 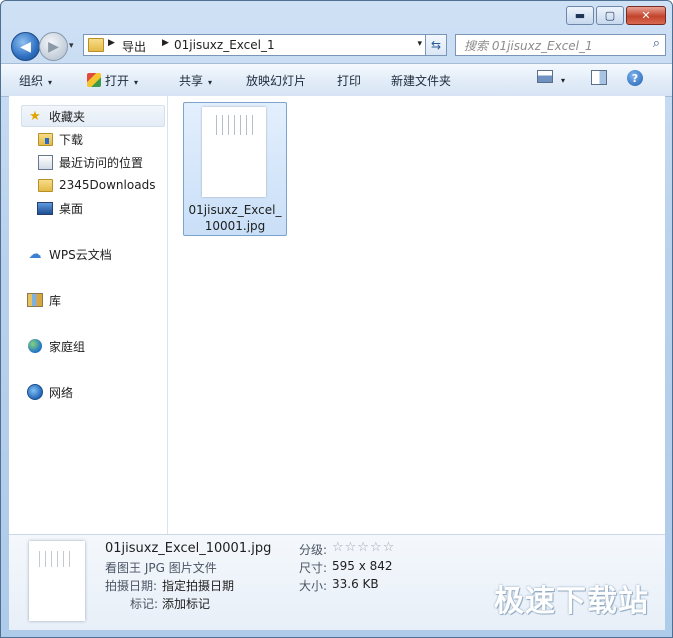 What do you see at coordinates (580, 15) in the screenshot?
I see `minimize-button: ▬` at bounding box center [580, 15].